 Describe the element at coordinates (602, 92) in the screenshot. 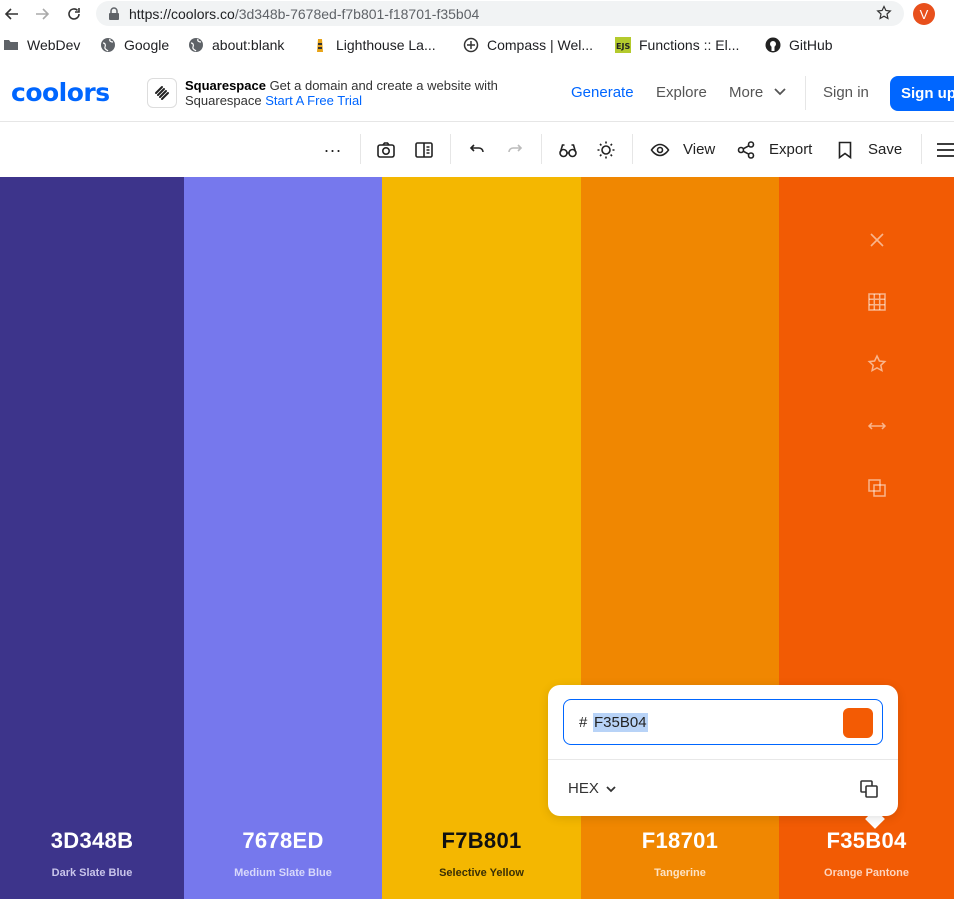

I see `nav-generate: Generate` at that location.